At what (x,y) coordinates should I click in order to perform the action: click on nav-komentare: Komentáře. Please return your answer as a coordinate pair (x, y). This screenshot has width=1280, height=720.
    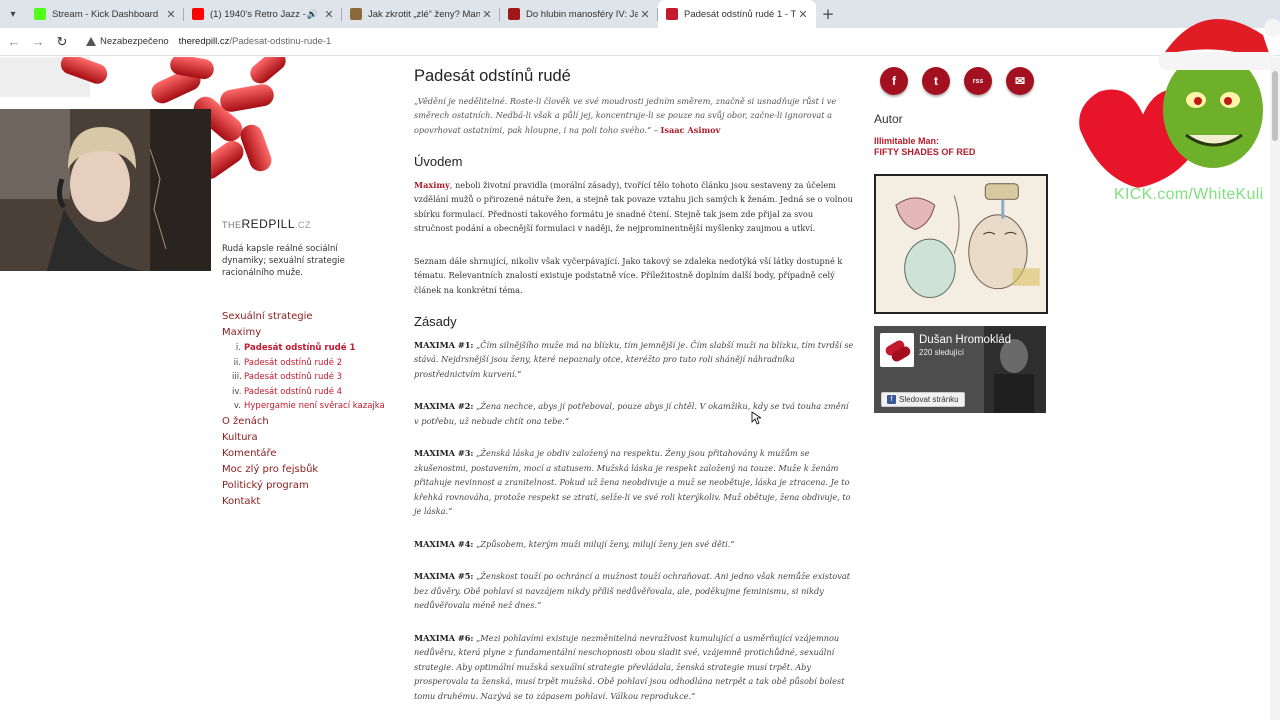
    Looking at the image, I should click on (303, 454).